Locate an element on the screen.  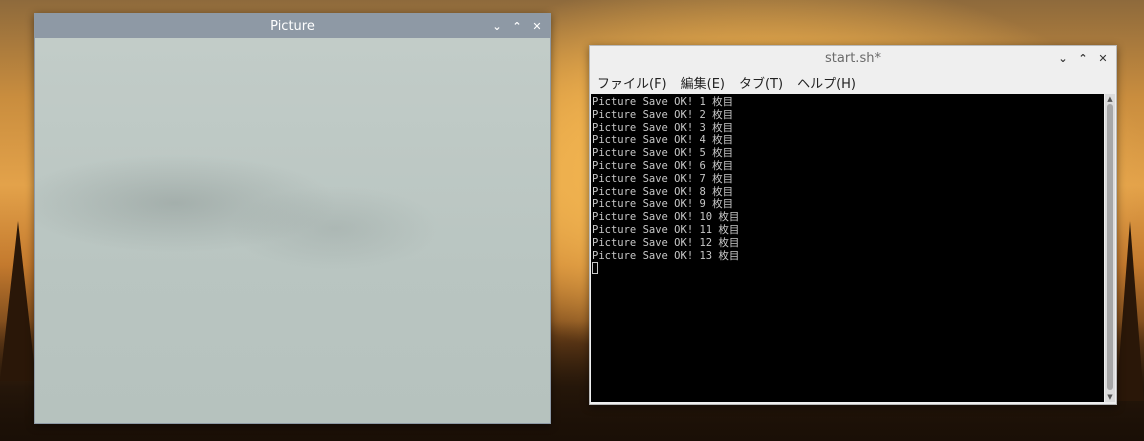
terminal-titlebar: start.sh* ⌄ ⌃ ✕ is located at coordinates (853, 58).